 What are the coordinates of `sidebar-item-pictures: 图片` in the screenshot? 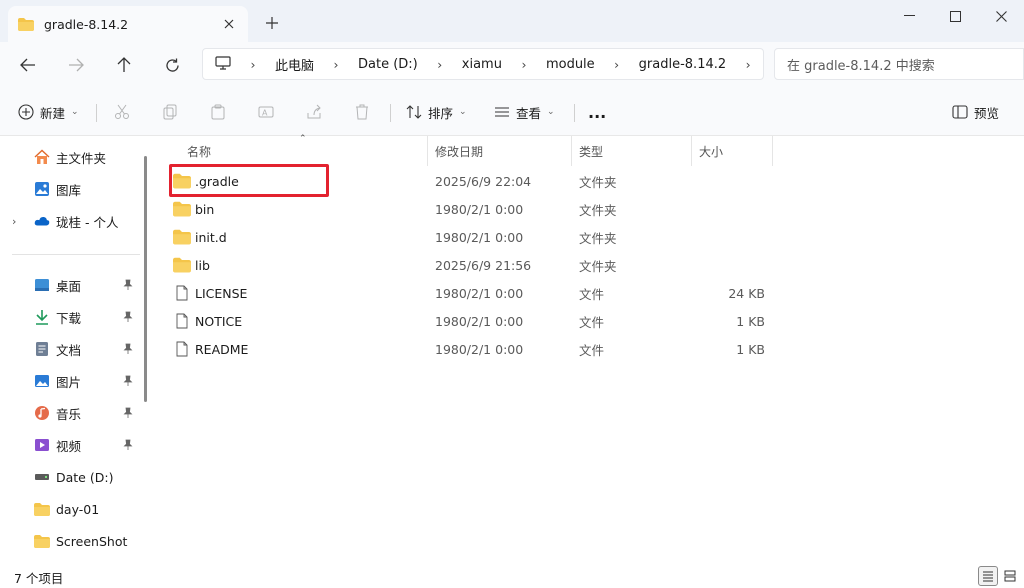 It's located at (75, 381).